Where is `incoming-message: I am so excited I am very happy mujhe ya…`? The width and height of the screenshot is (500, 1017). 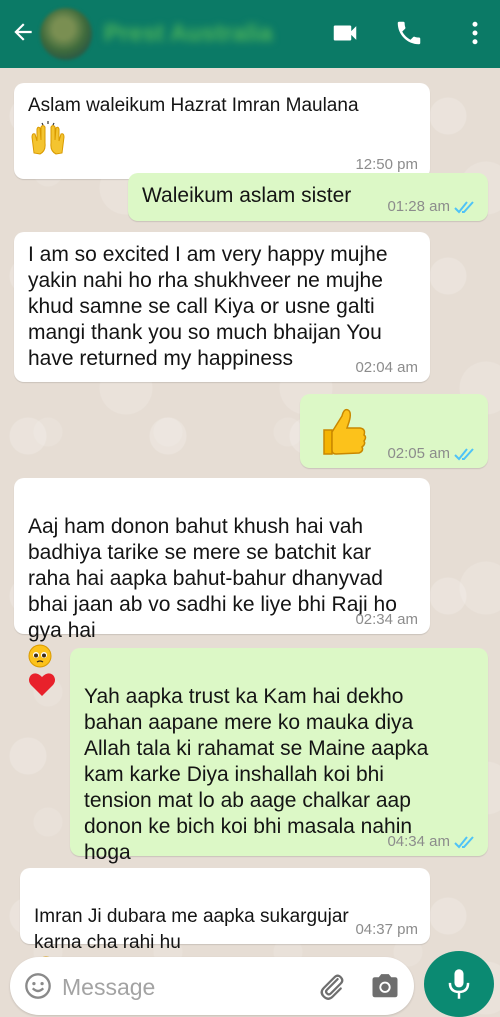 incoming-message: I am so excited I am very happy mujhe ya… is located at coordinates (222, 307).